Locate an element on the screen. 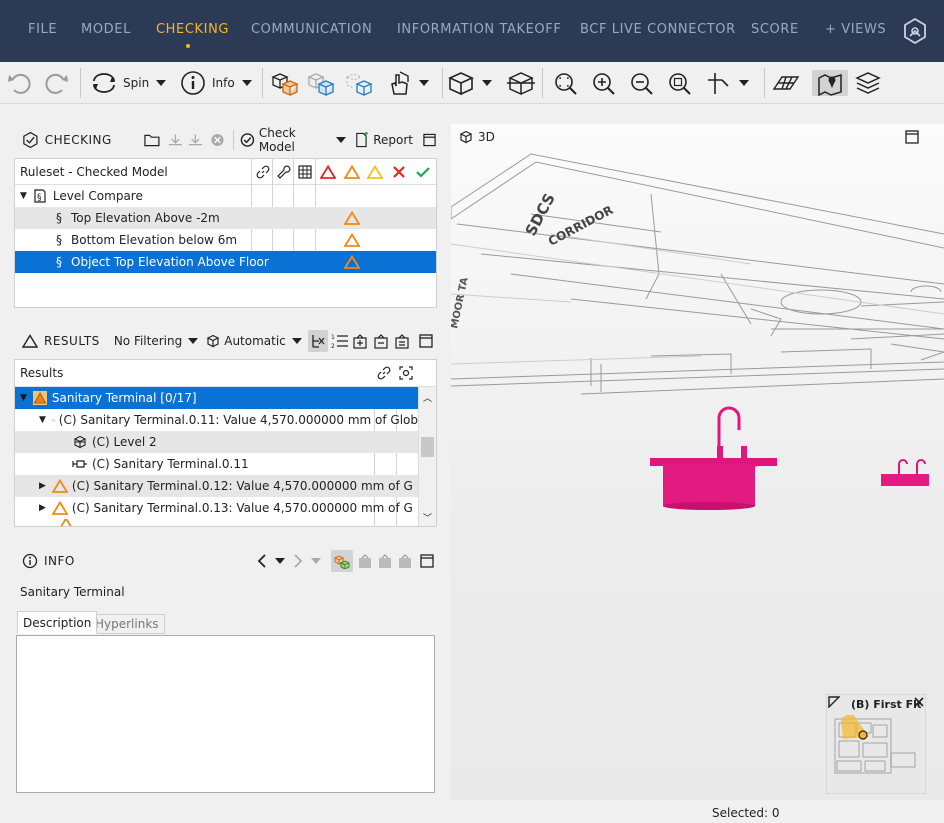 The height and width of the screenshot is (823, 944). link-icon is located at coordinates (263, 171).